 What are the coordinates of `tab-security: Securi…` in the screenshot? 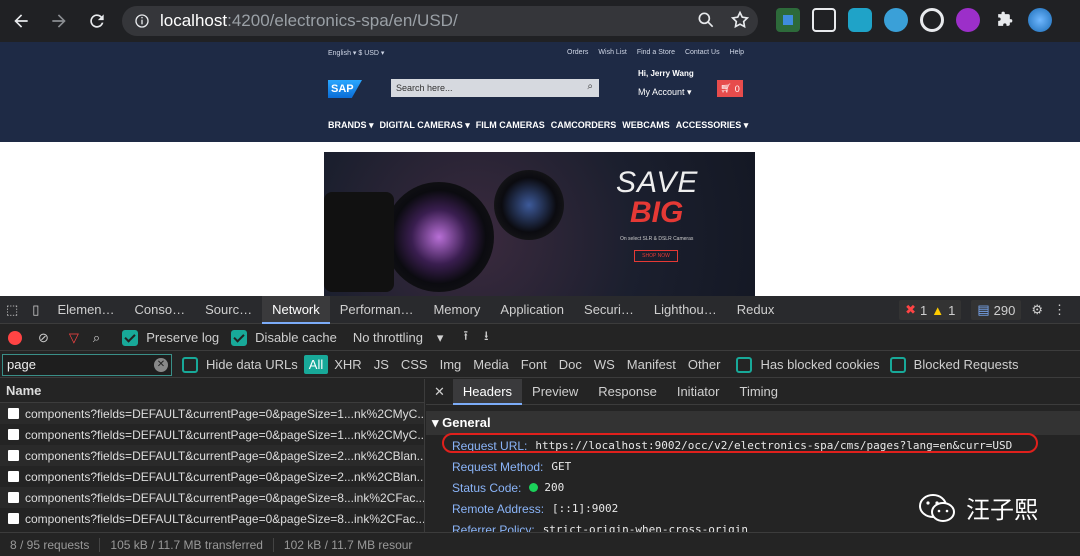 It's located at (609, 310).